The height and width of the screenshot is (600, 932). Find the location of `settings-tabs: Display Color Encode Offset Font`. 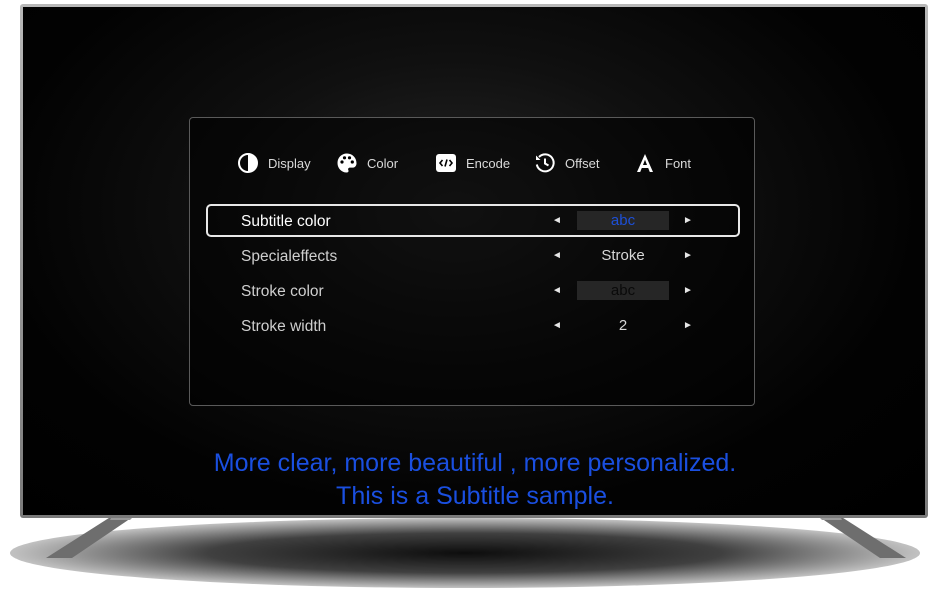

settings-tabs: Display Color Encode Offset Font is located at coordinates (472, 163).